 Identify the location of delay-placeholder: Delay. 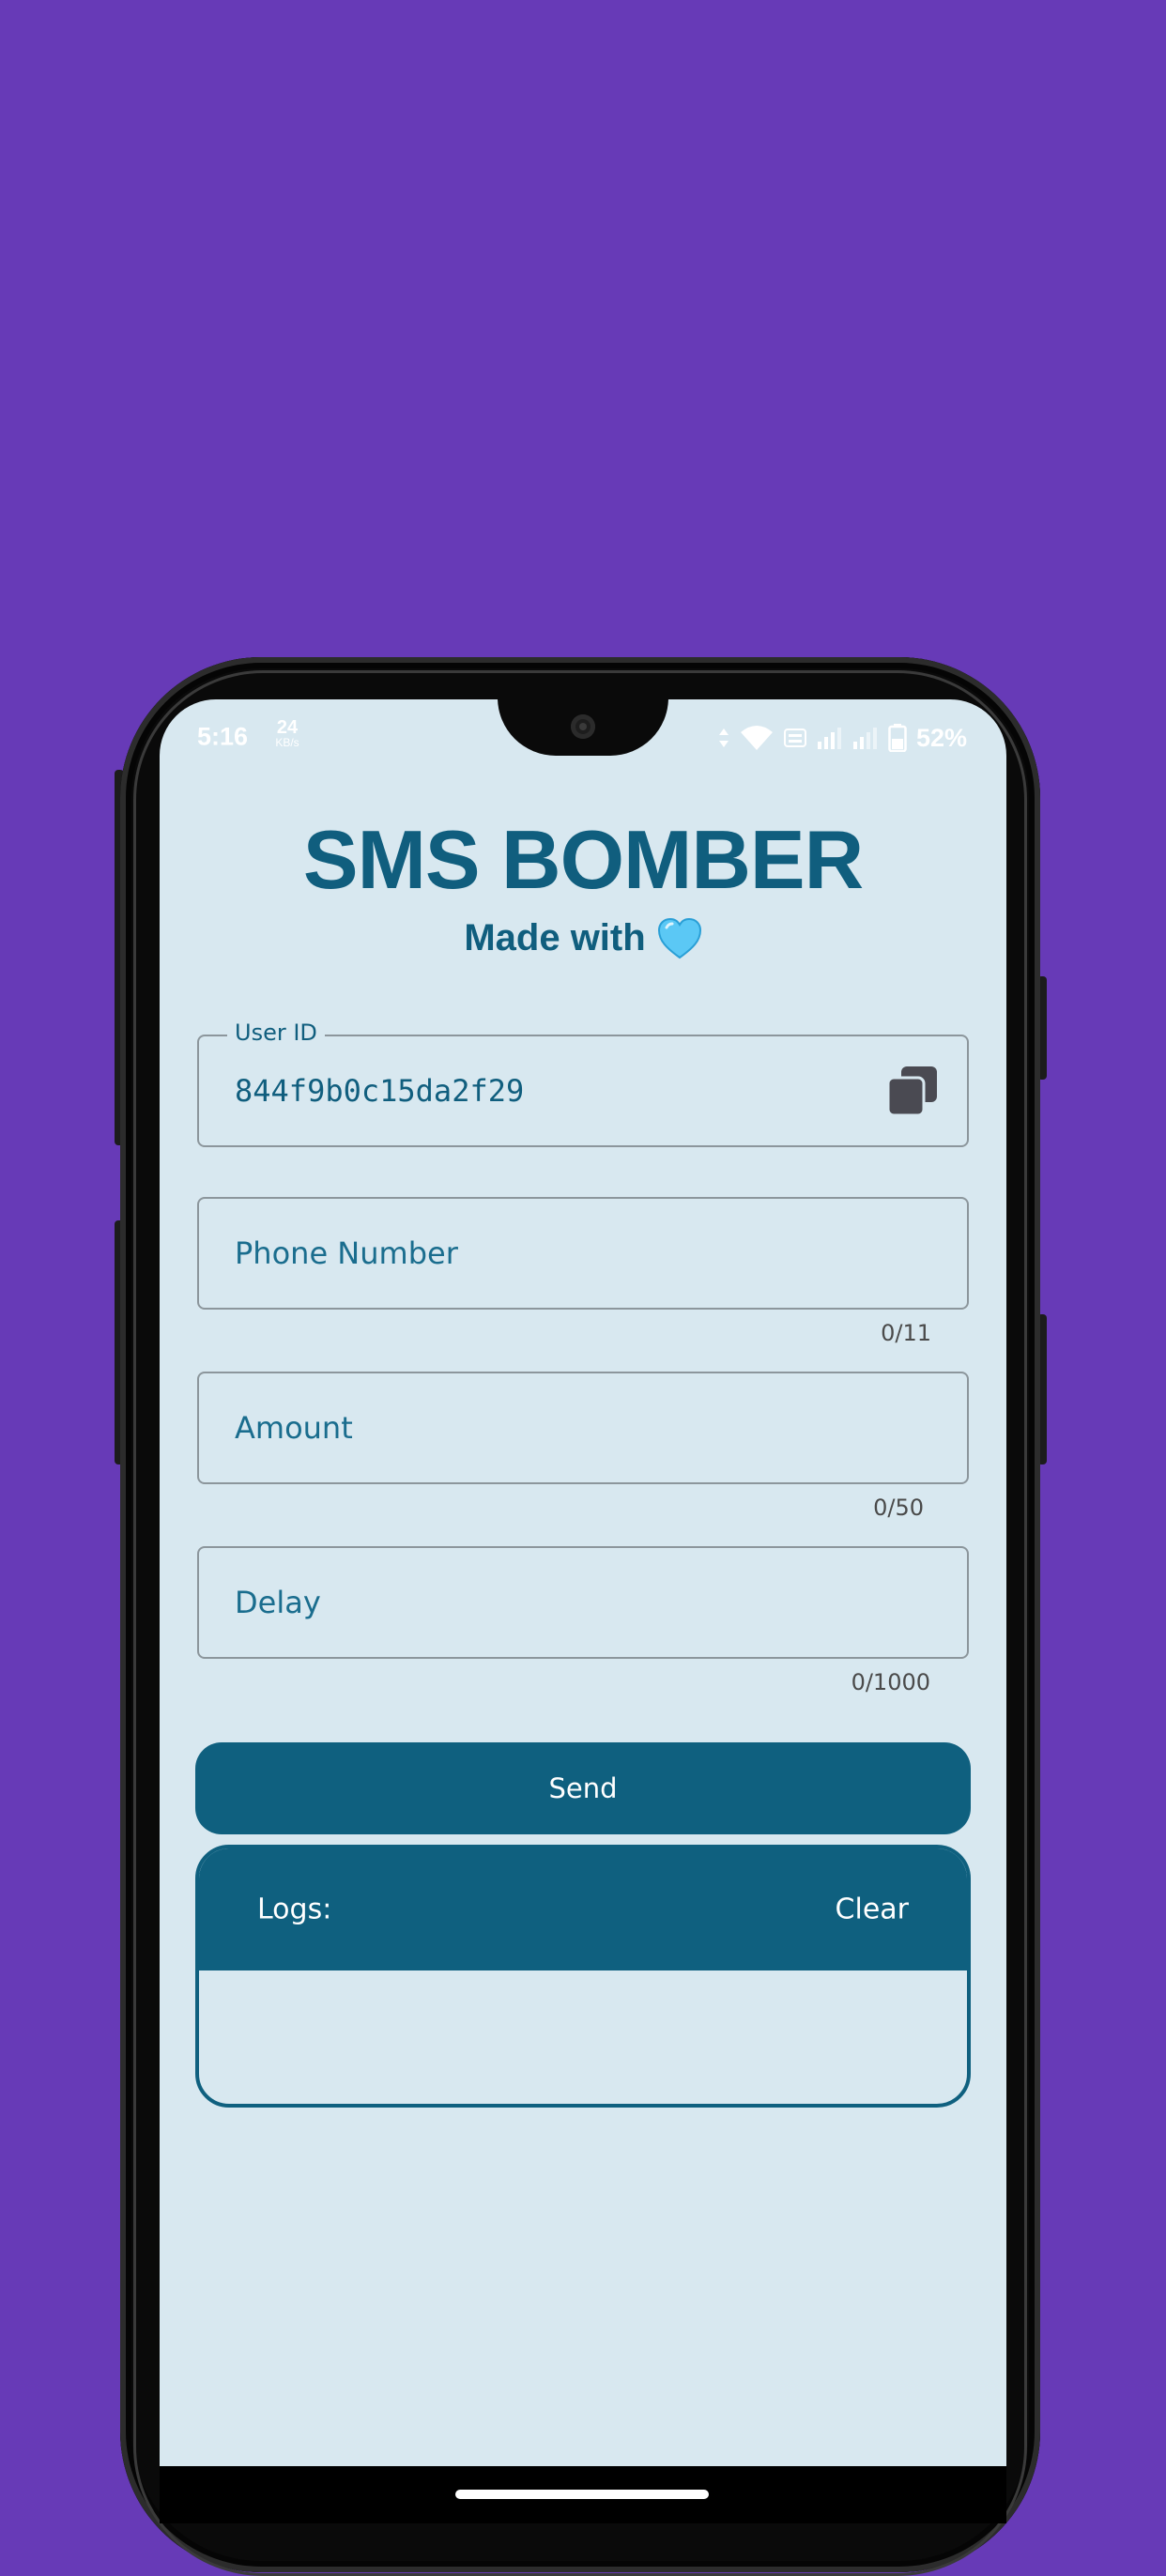
(278, 1603).